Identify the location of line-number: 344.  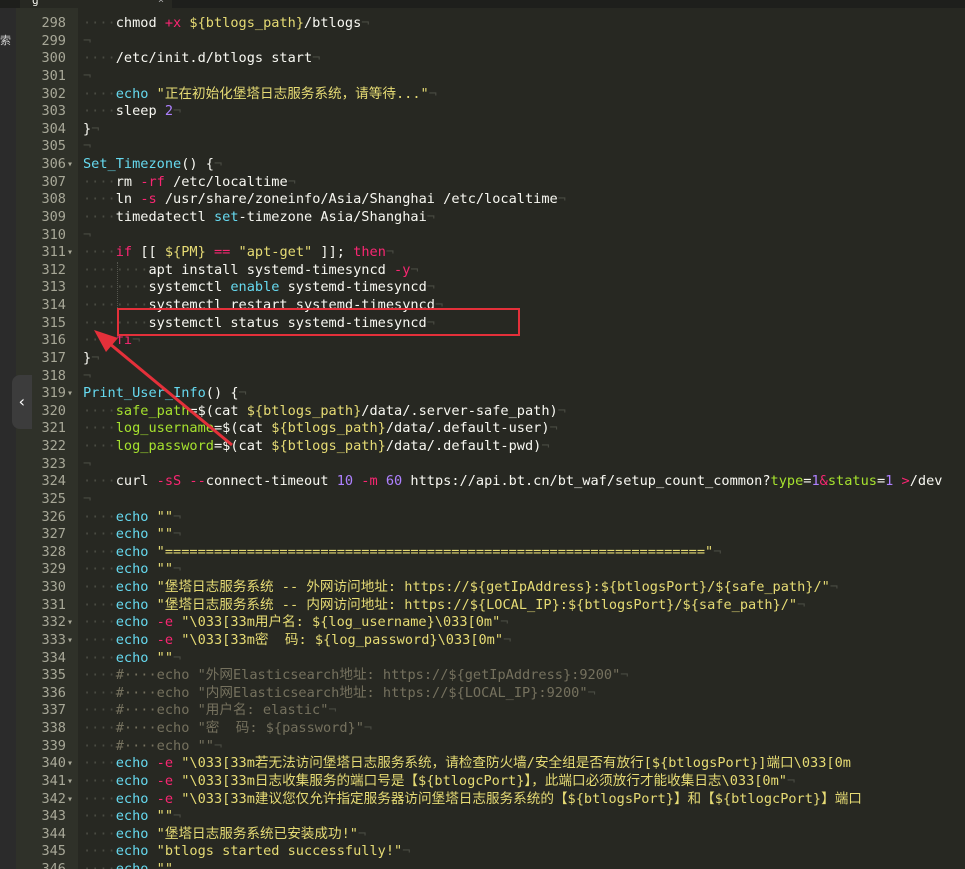
(53, 833).